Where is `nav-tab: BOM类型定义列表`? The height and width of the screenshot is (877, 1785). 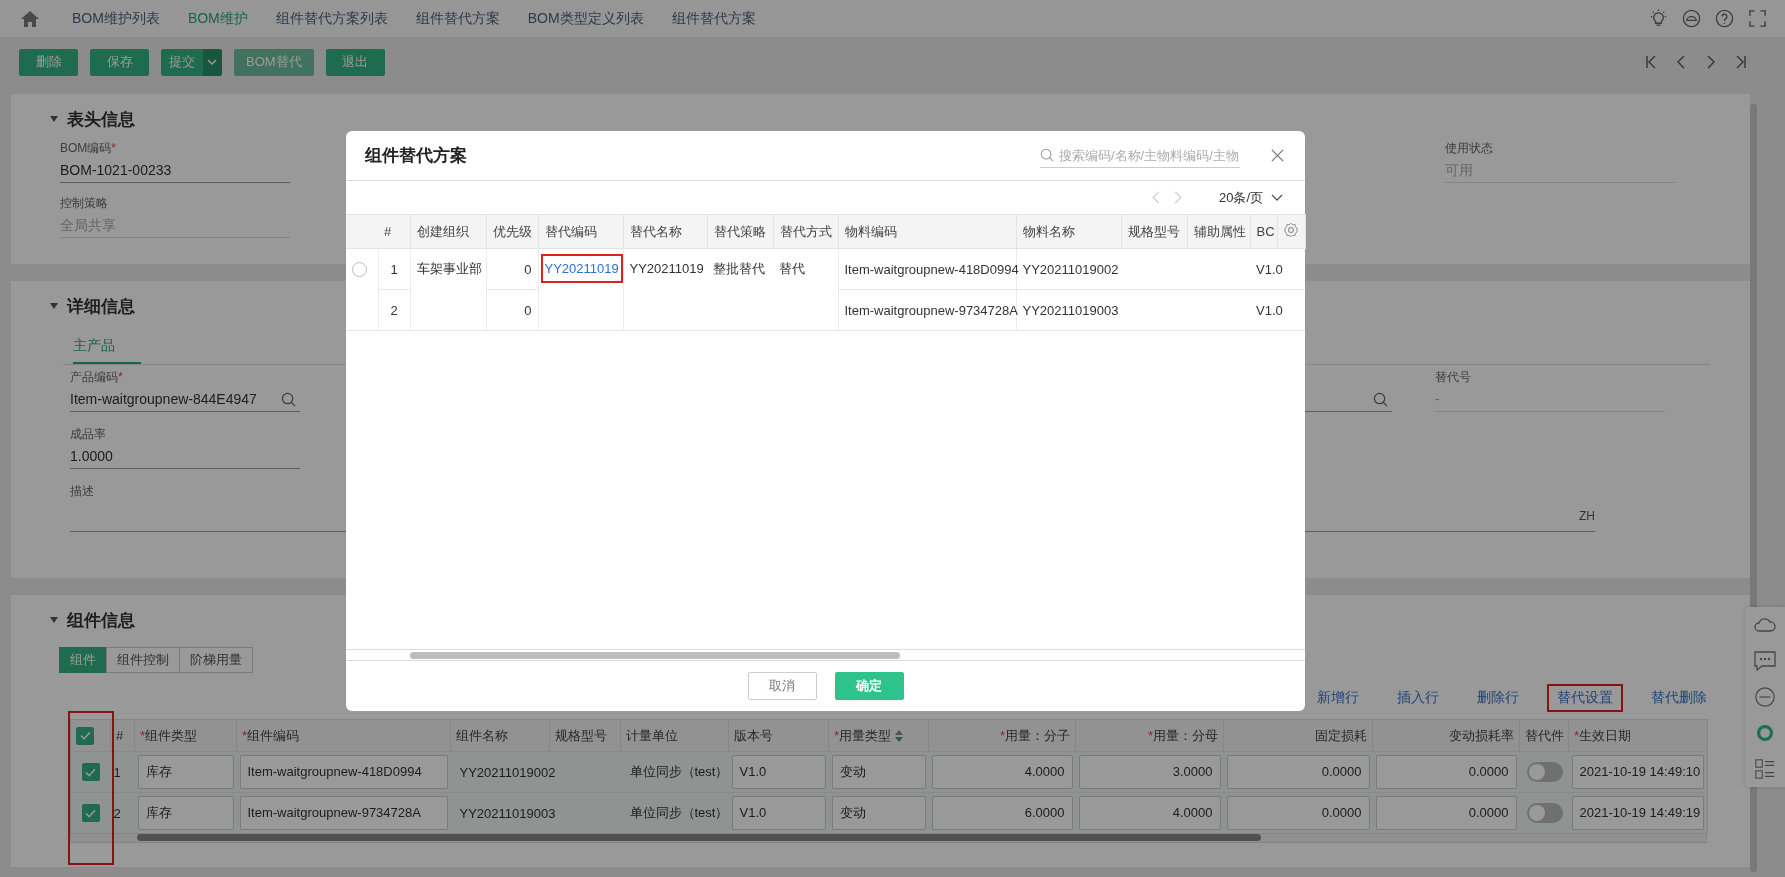
nav-tab: BOM类型定义列表 is located at coordinates (585, 18).